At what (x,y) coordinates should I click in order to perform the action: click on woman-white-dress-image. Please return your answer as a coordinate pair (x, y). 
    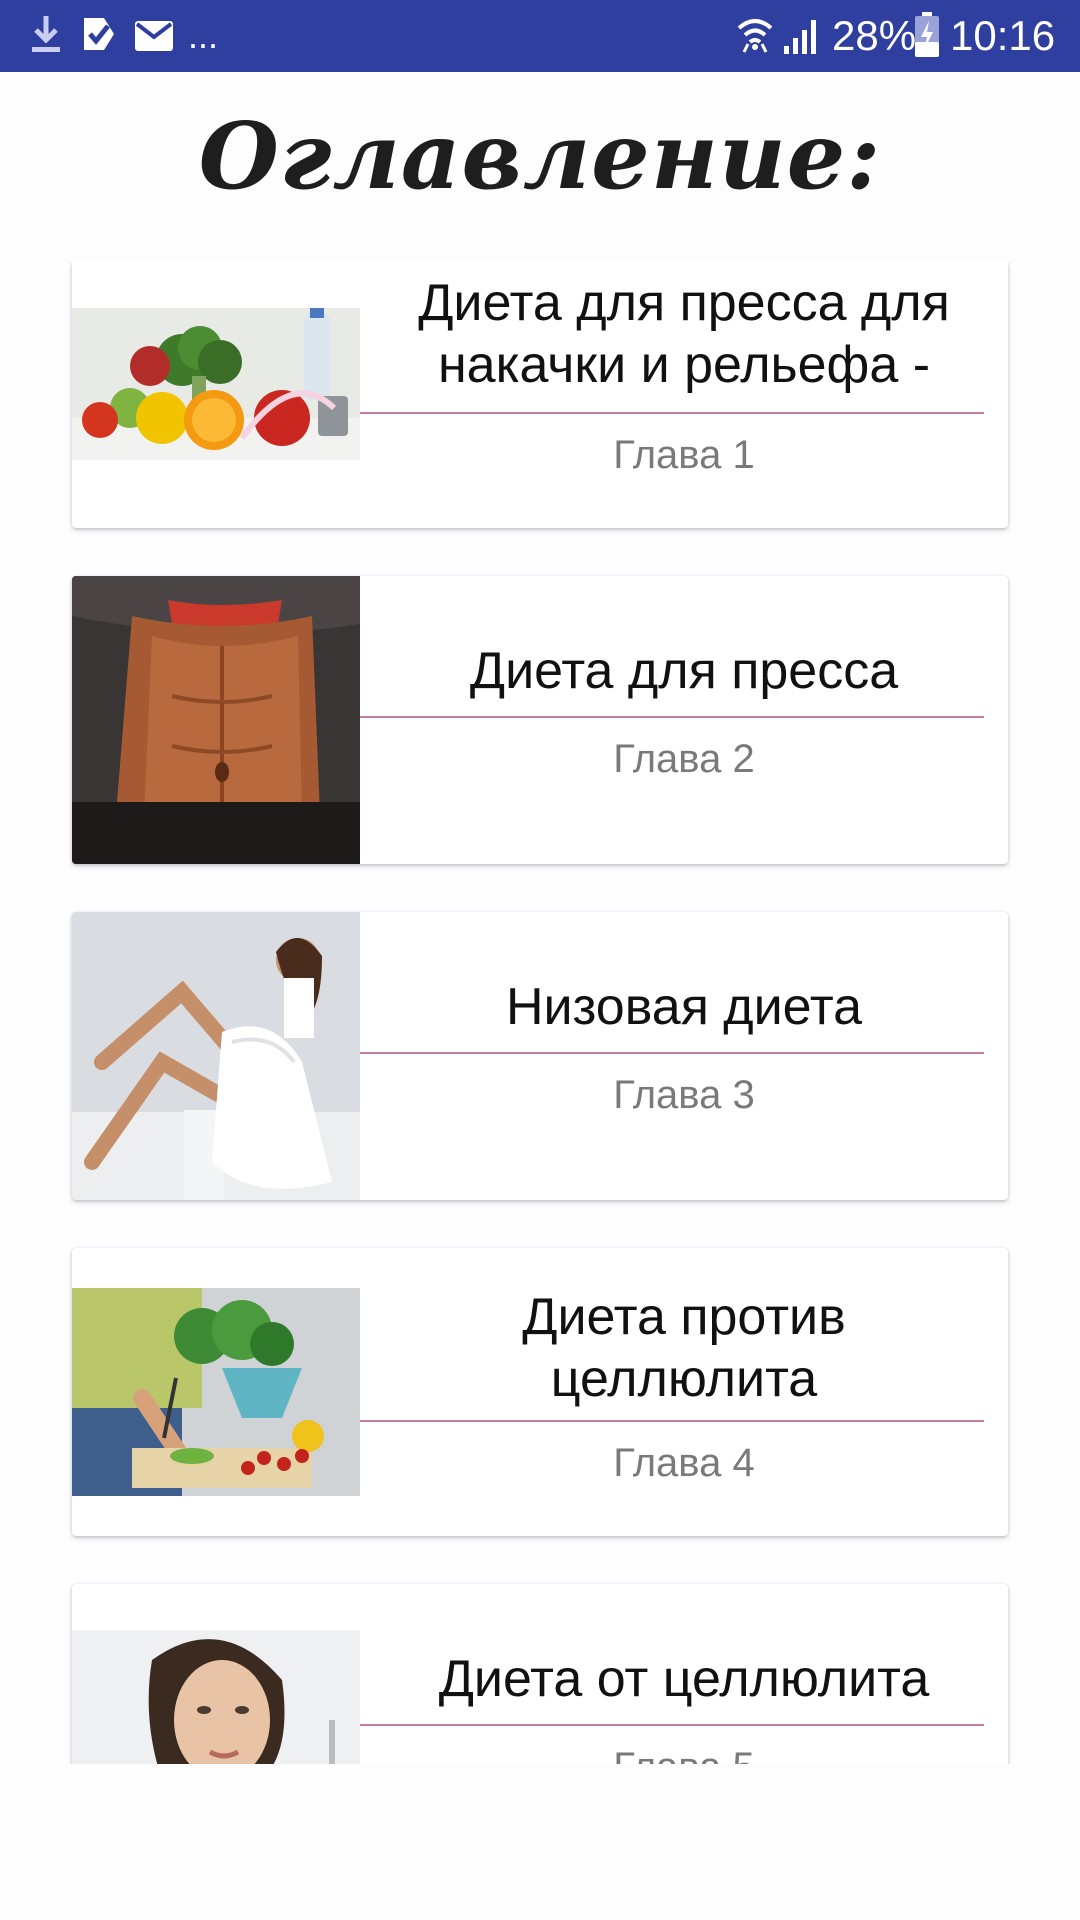
    Looking at the image, I should click on (216, 1056).